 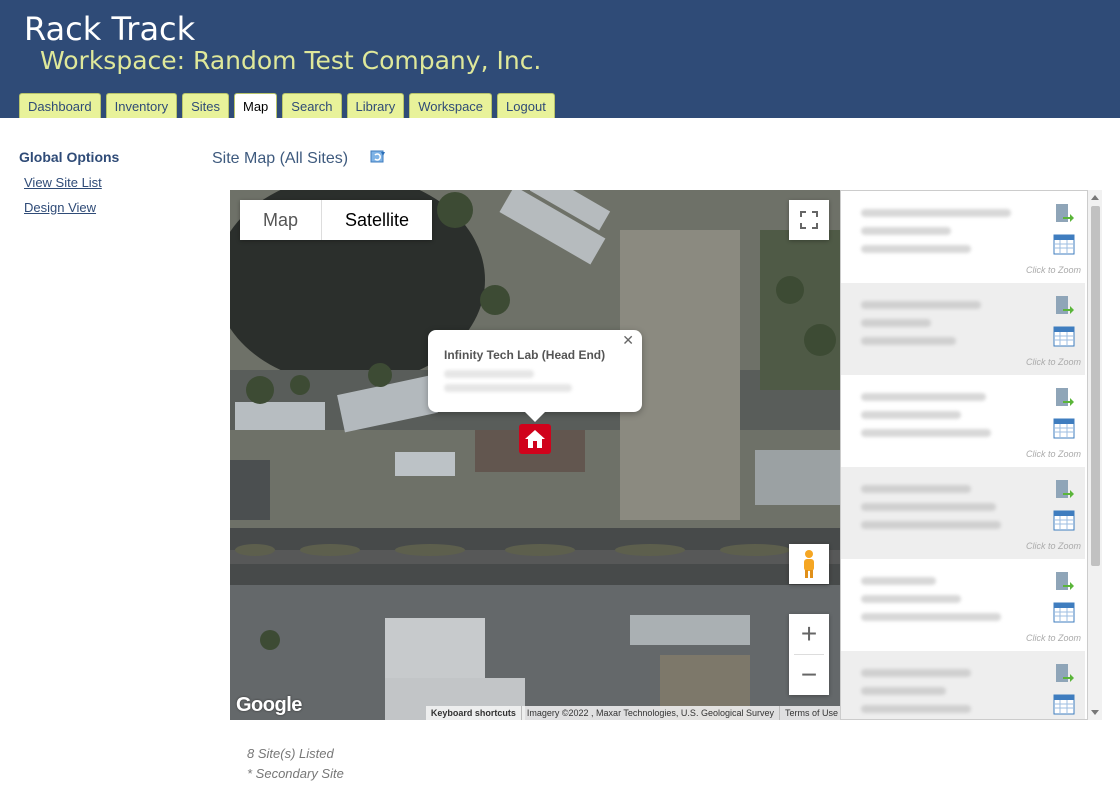 I want to click on zoom-control: + −, so click(x=809, y=654).